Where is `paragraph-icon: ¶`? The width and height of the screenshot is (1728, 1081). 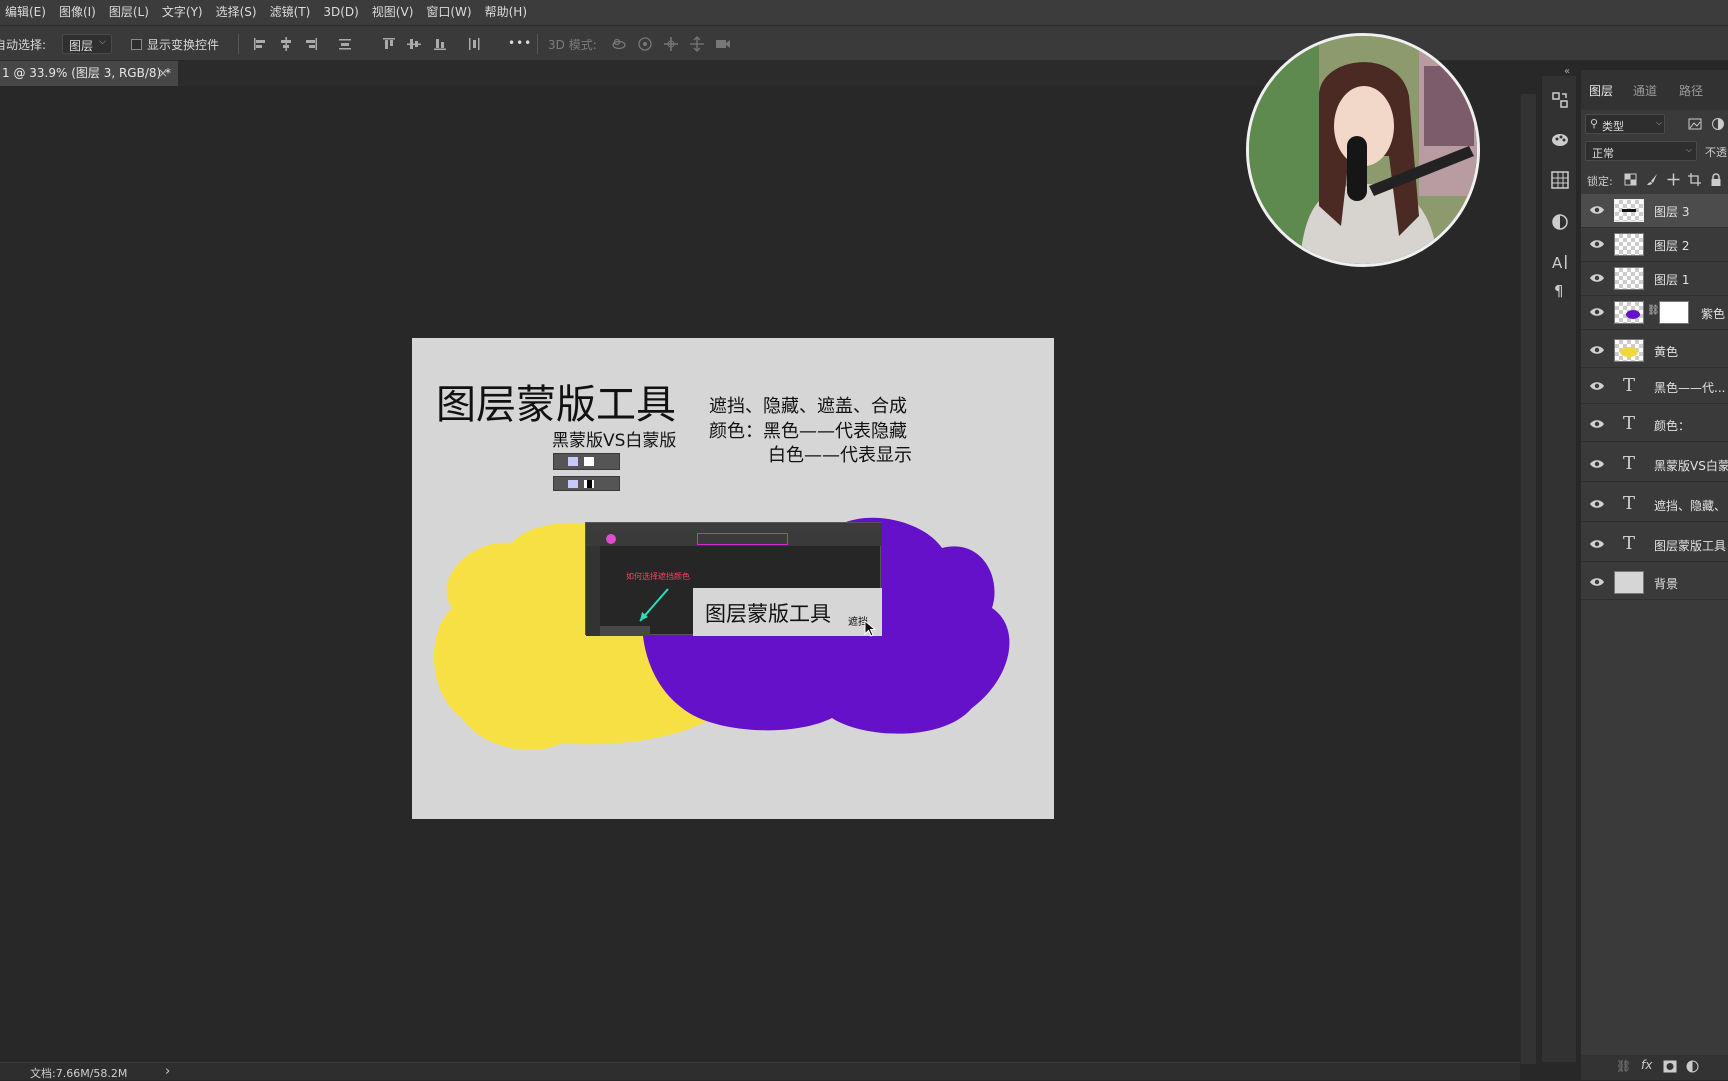
paragraph-icon: ¶ is located at coordinates (1560, 290).